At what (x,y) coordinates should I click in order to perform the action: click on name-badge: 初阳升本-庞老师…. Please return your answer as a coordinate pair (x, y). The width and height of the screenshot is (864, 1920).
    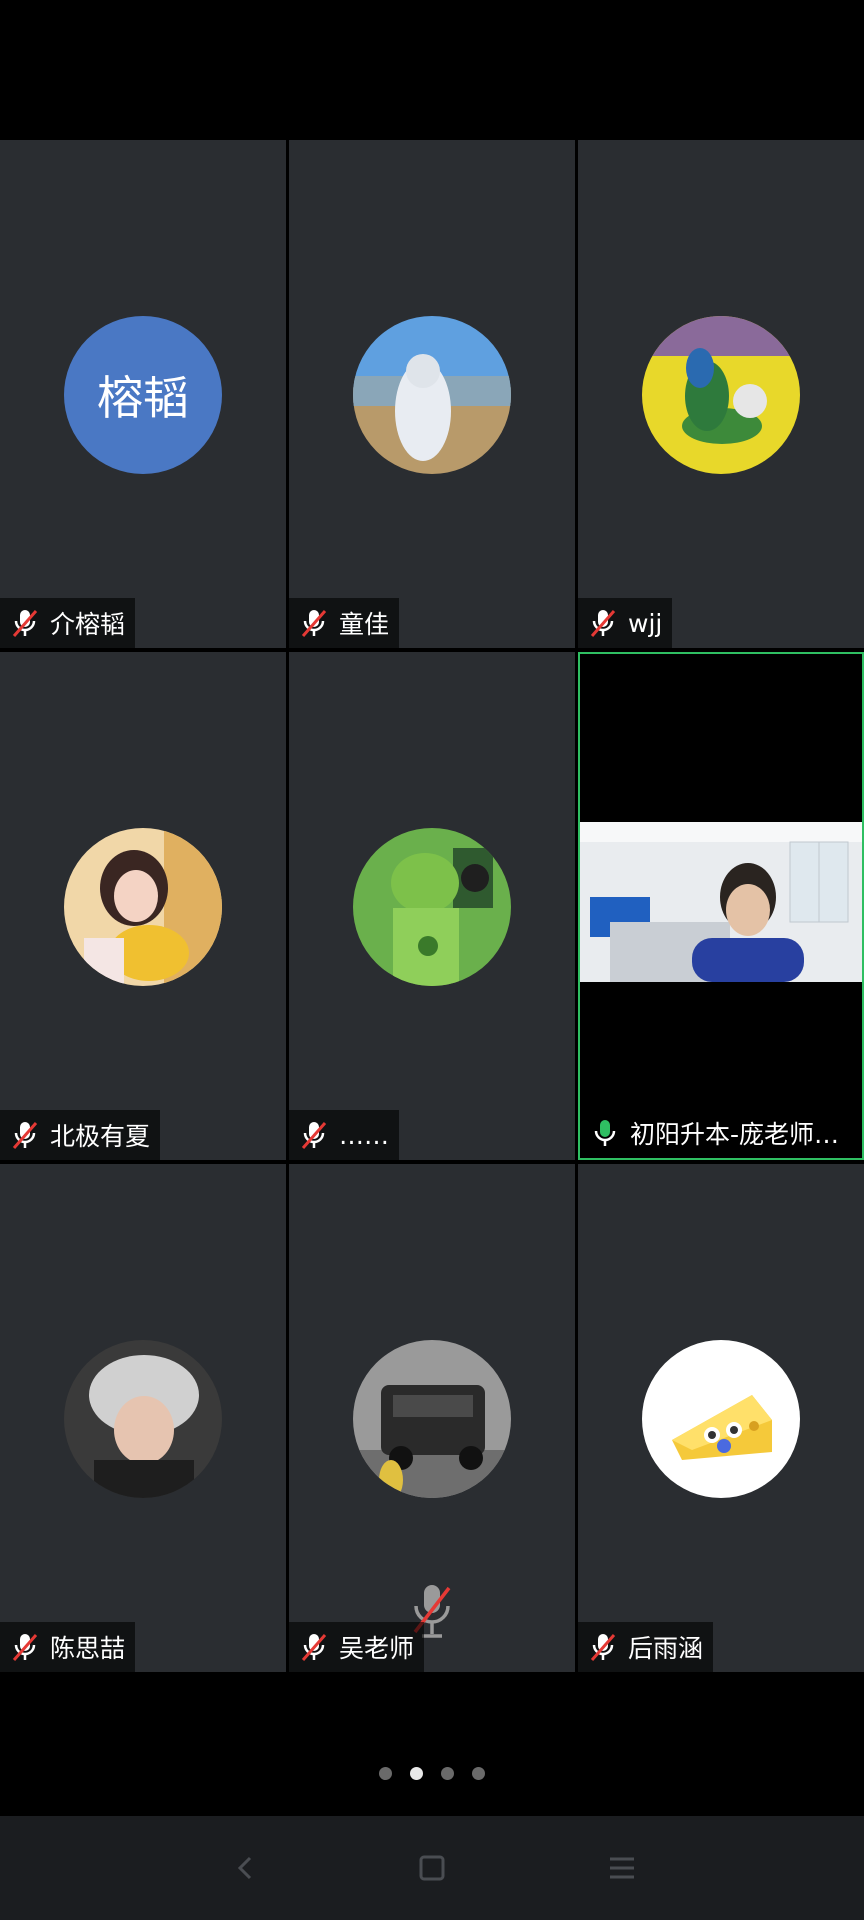
    Looking at the image, I should click on (715, 1133).